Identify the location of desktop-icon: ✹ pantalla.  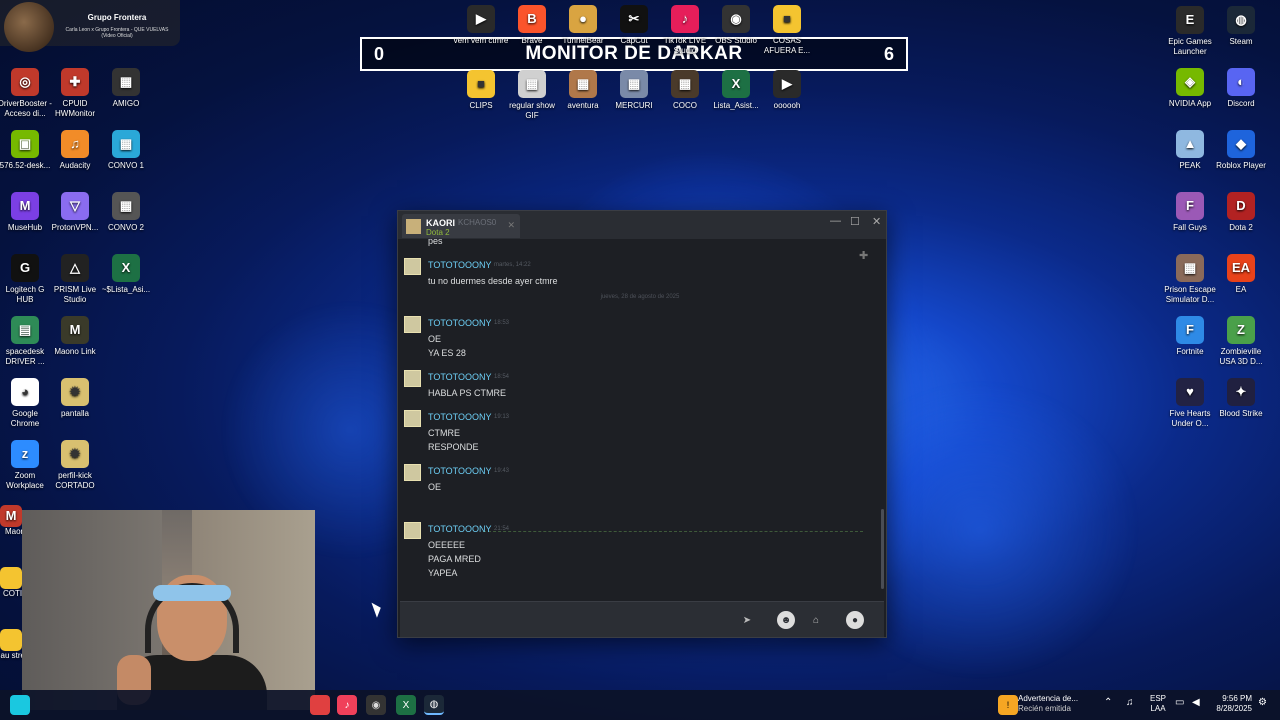
(75, 398).